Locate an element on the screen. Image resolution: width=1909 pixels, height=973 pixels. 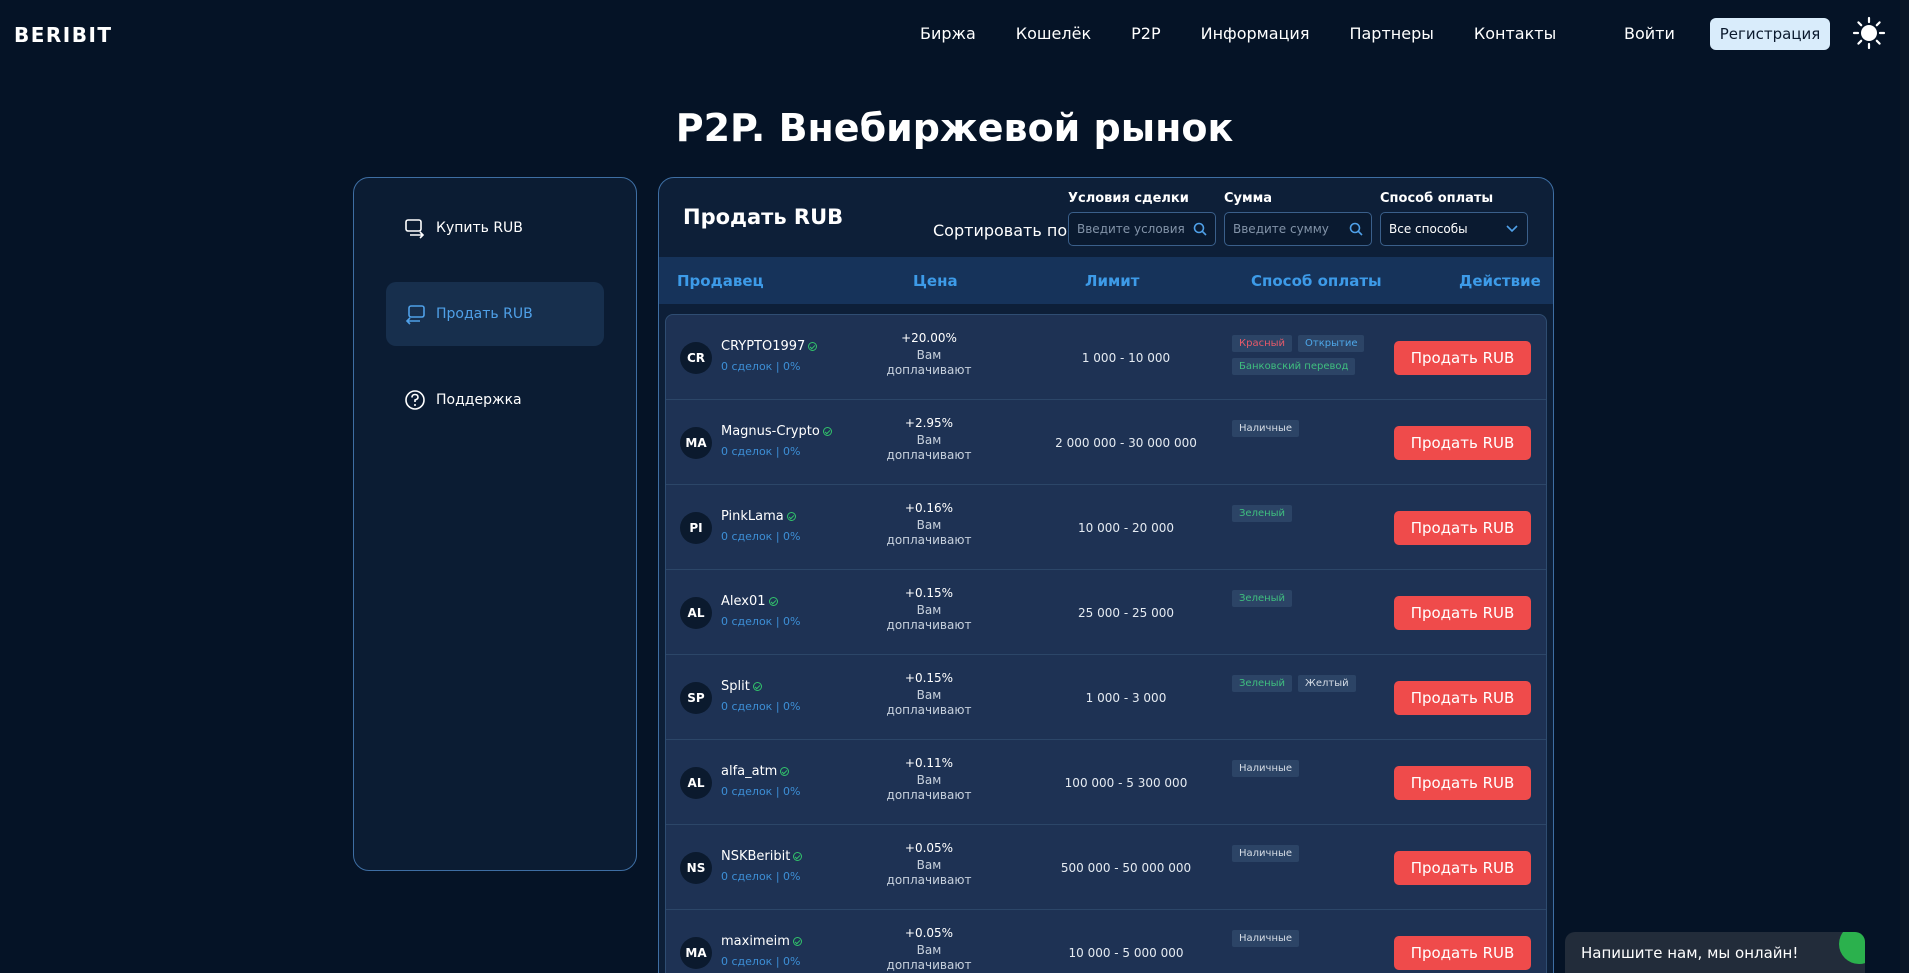
nav-p2p: P2P is located at coordinates (1145, 33).